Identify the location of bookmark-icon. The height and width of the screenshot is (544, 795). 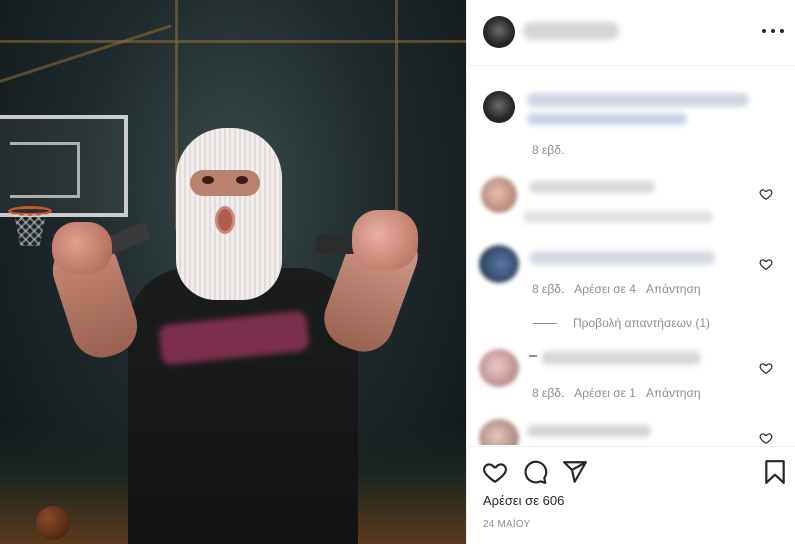
(775, 472).